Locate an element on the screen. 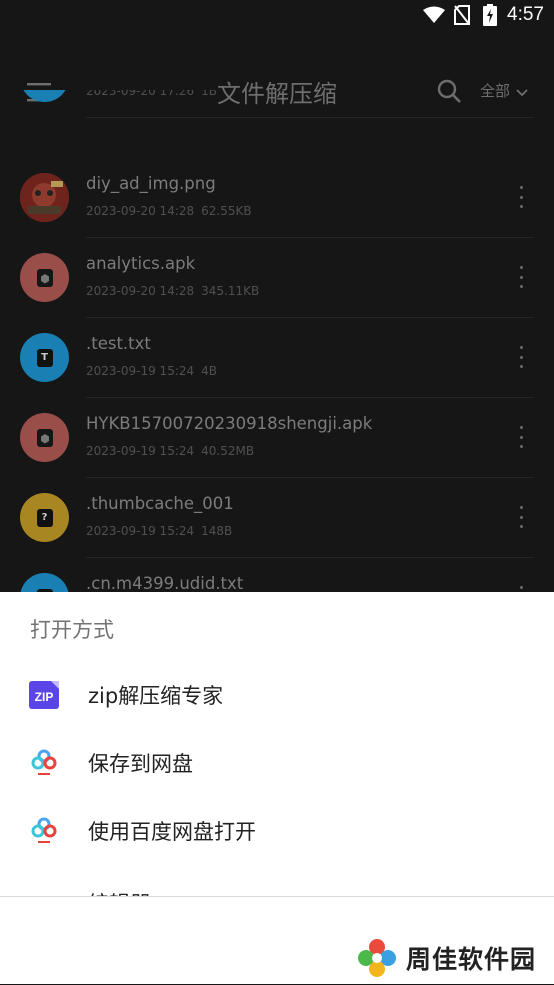 The image size is (554, 985). file-meta: 2023-09-20 14:28 345.11KB is located at coordinates (173, 291).